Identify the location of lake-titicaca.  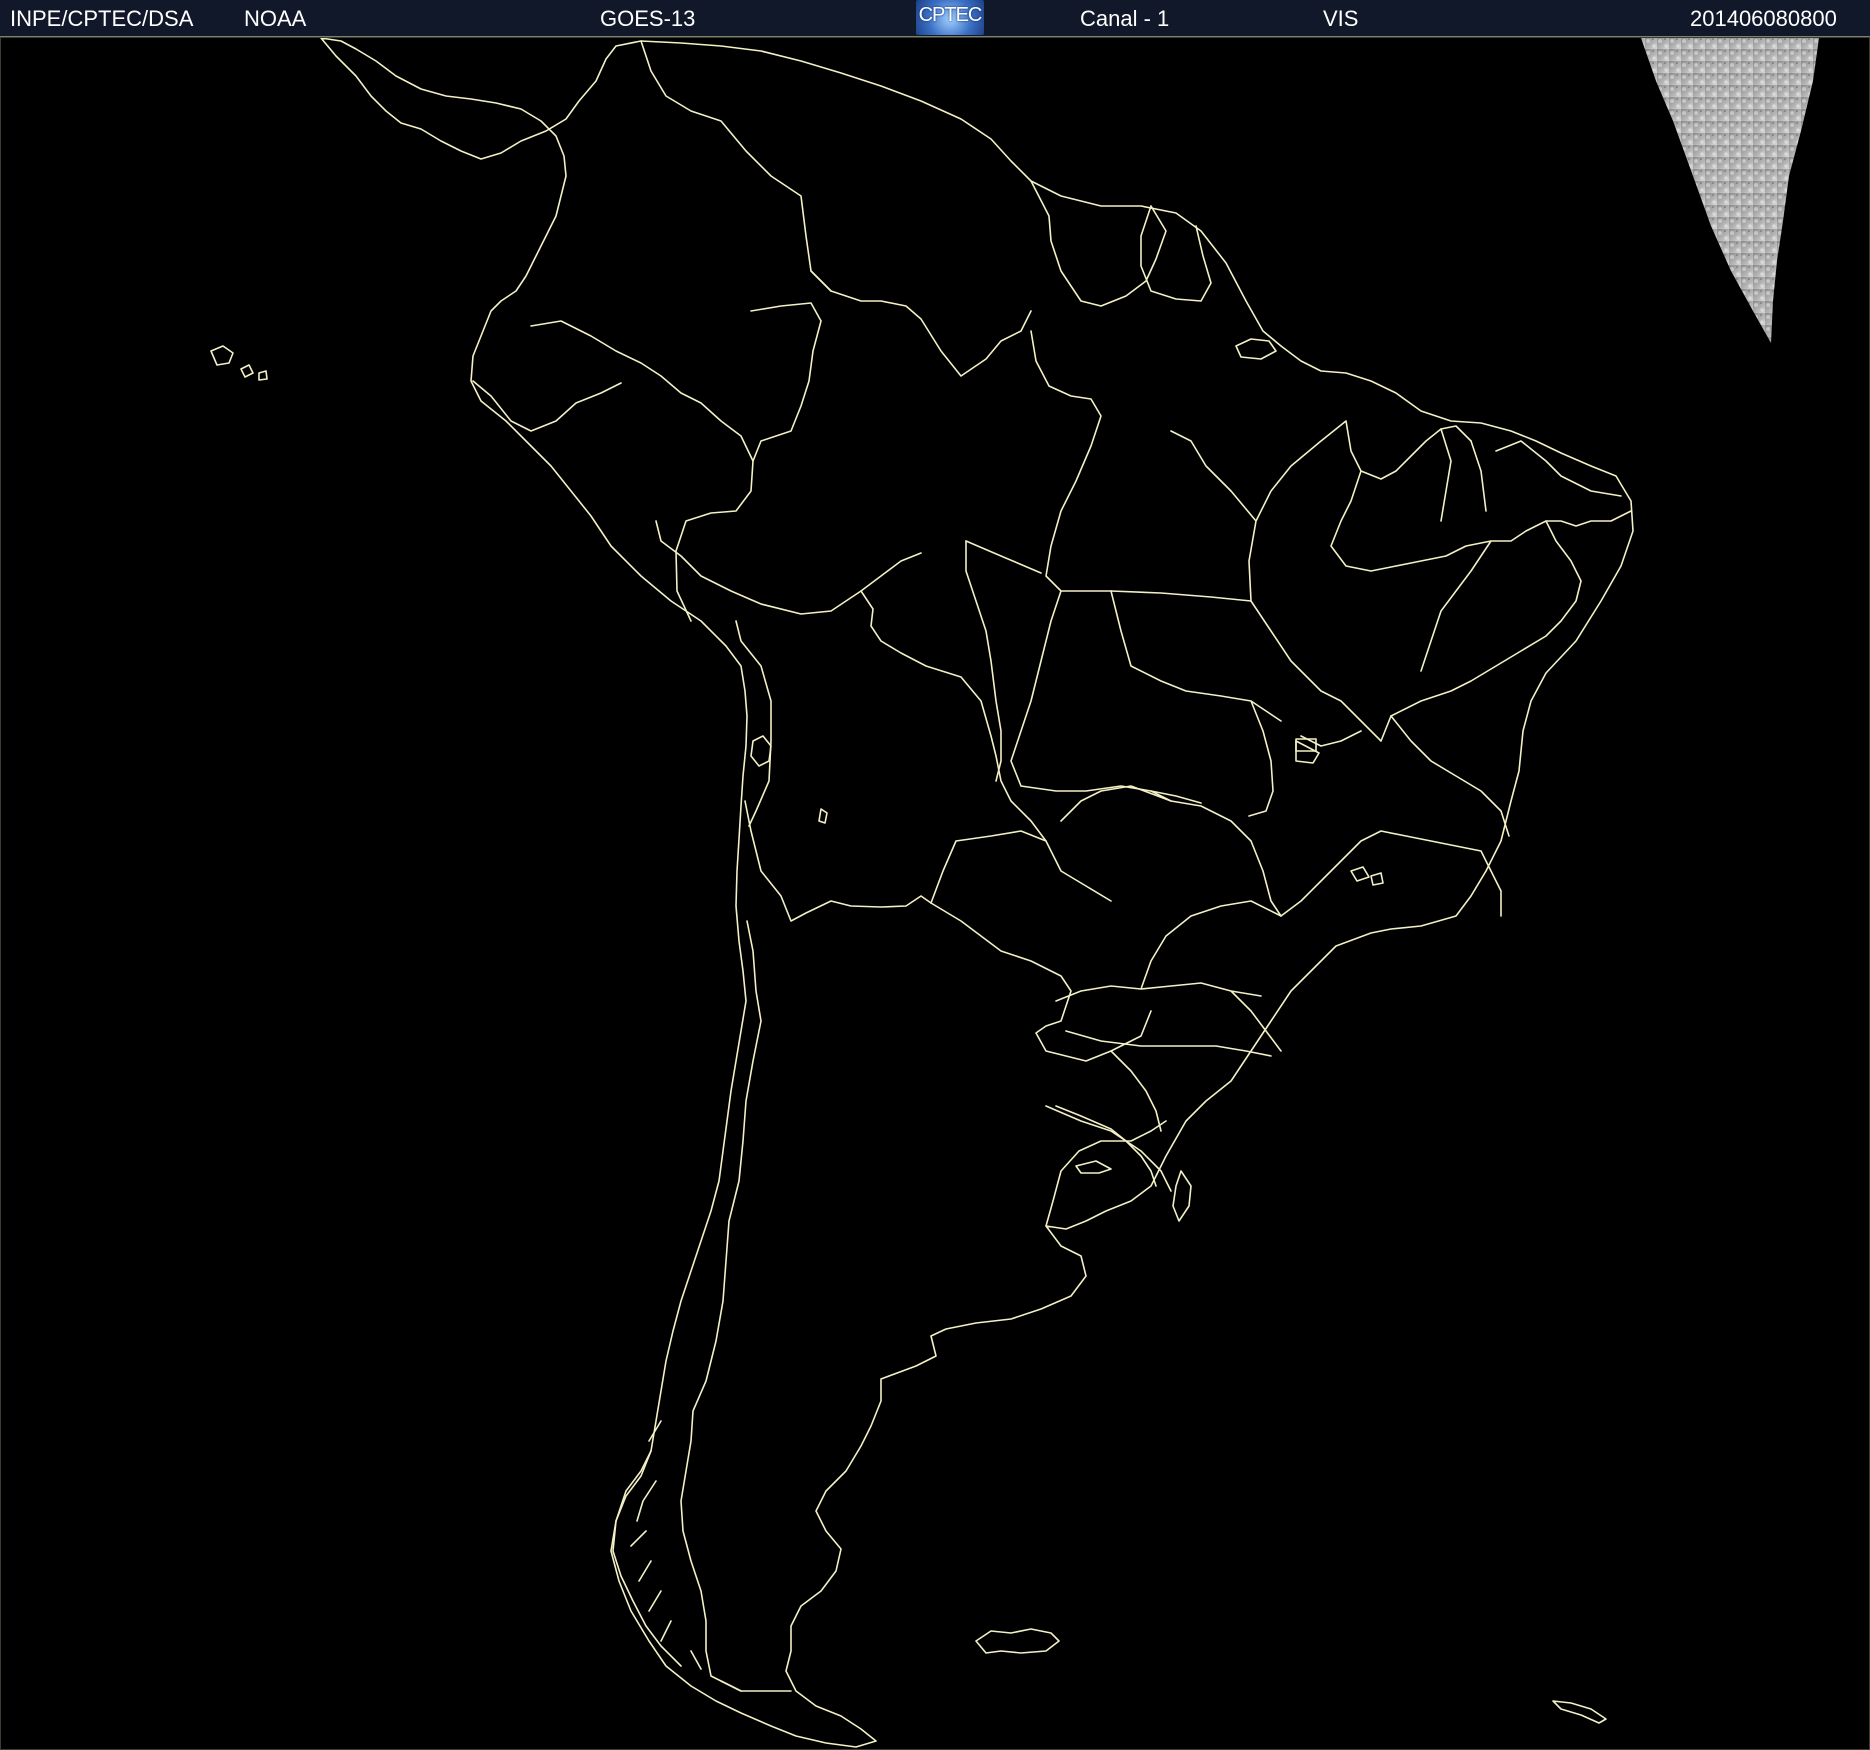
(761, 751).